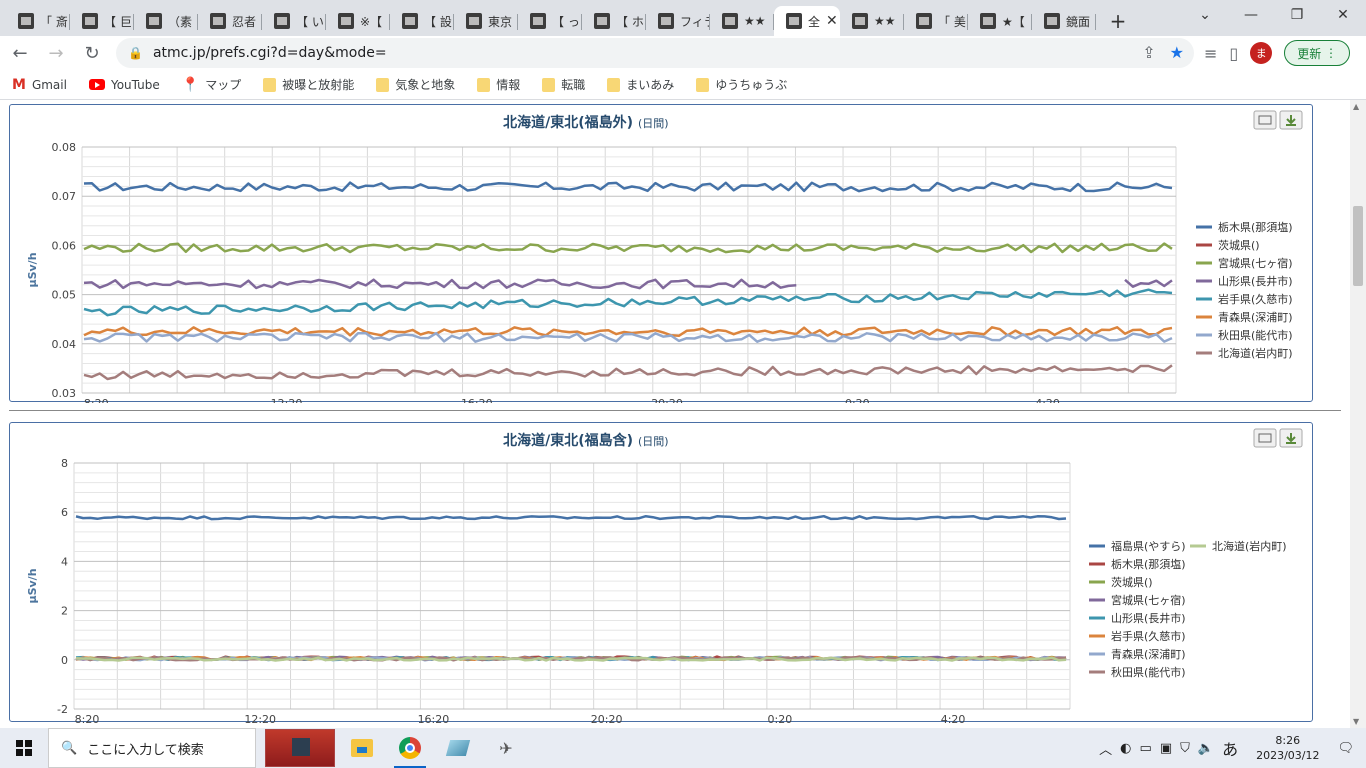 The image size is (1366, 768). I want to click on side-panel-icon: ▯, so click(1233, 53).